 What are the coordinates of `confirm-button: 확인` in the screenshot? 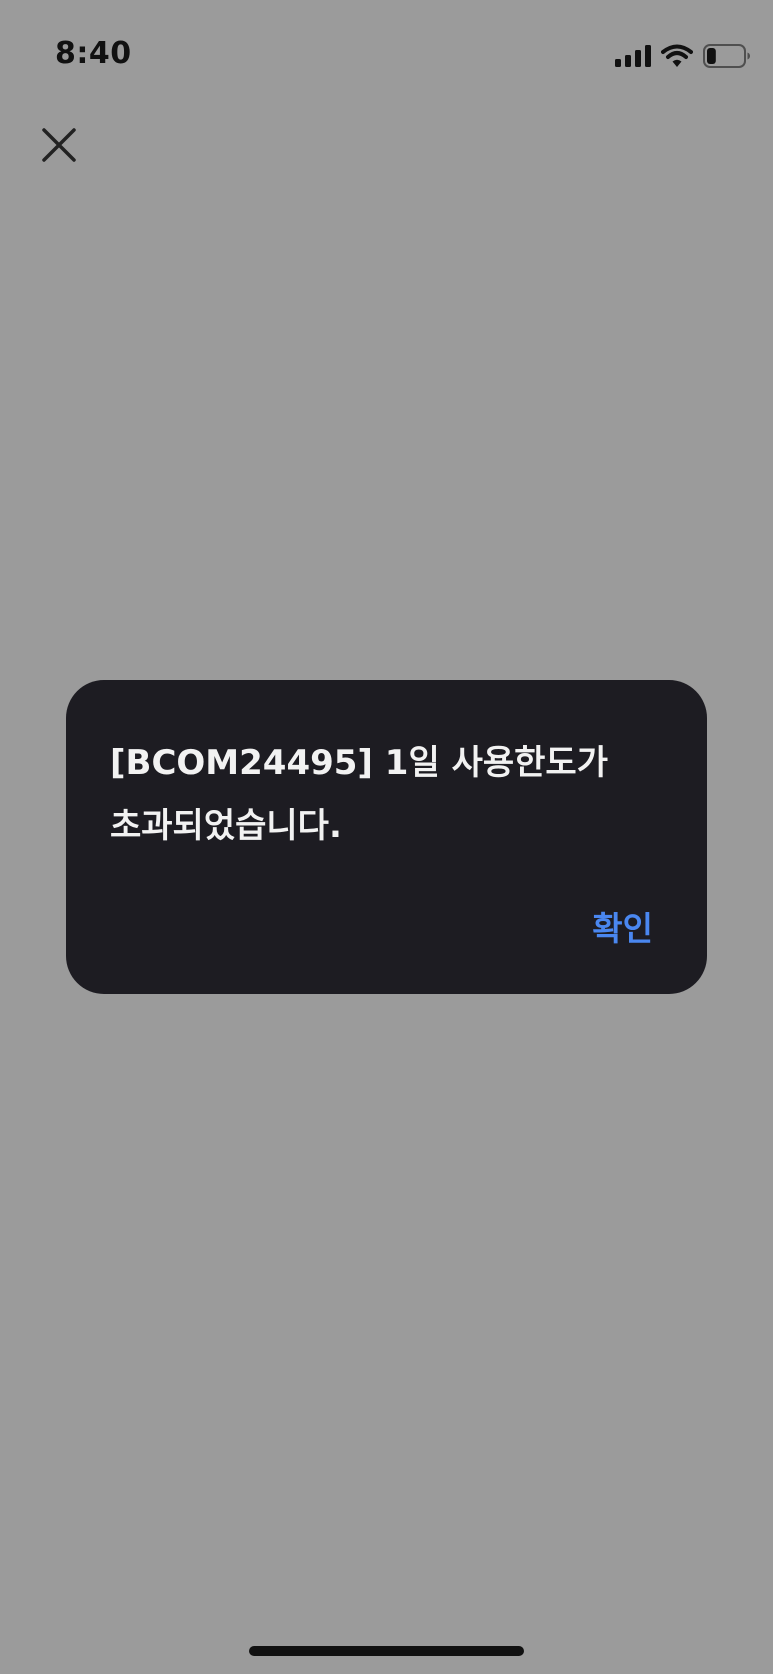 It's located at (622, 926).